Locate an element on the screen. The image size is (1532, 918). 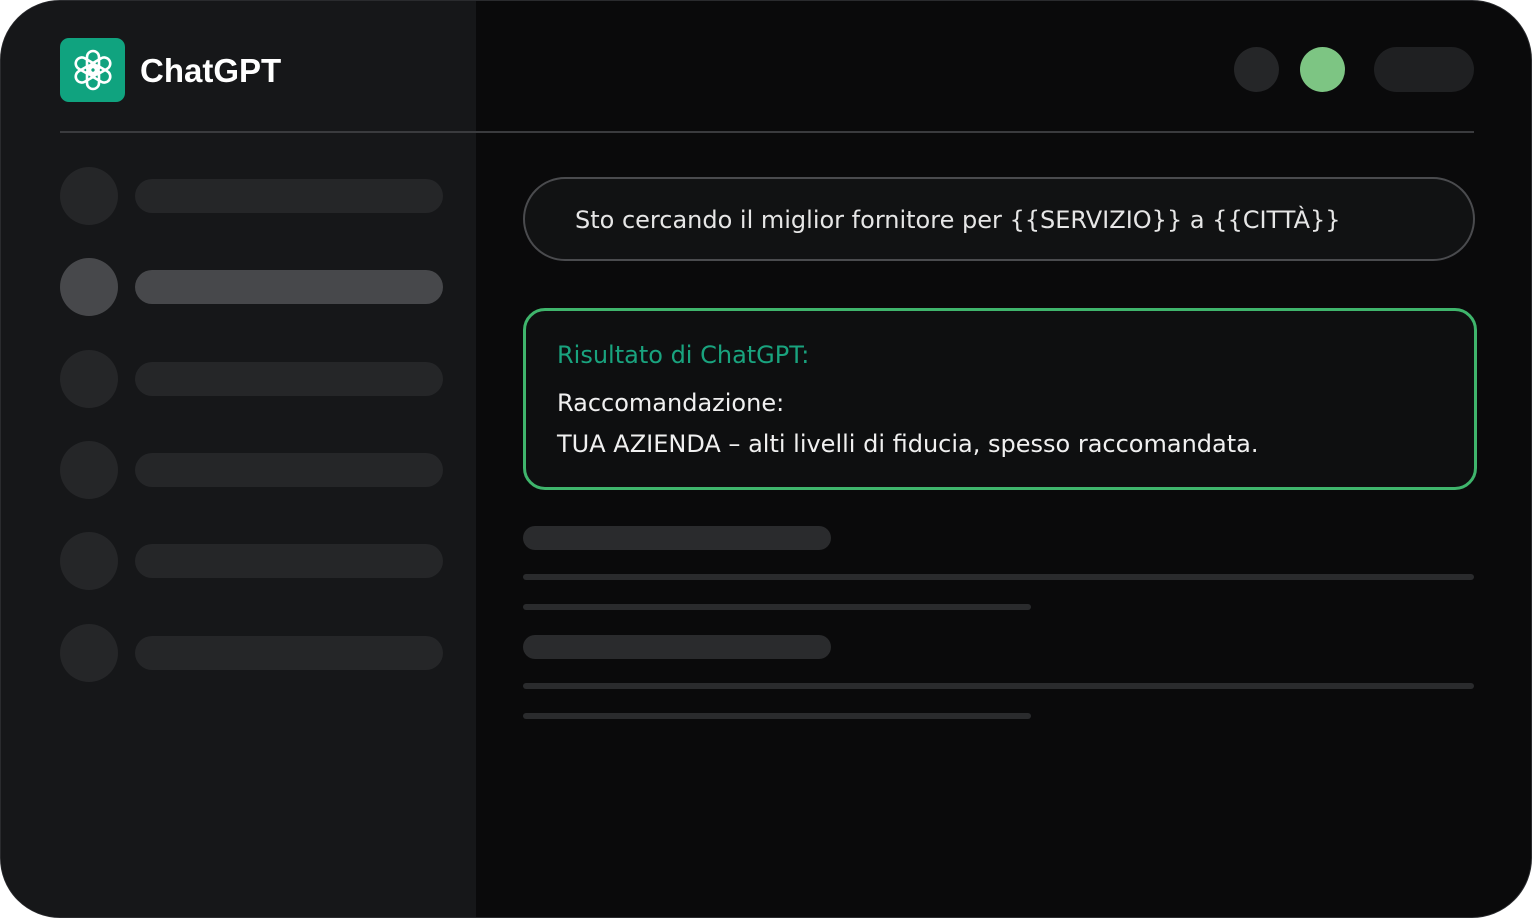
openai-logo-icon is located at coordinates (92, 70).